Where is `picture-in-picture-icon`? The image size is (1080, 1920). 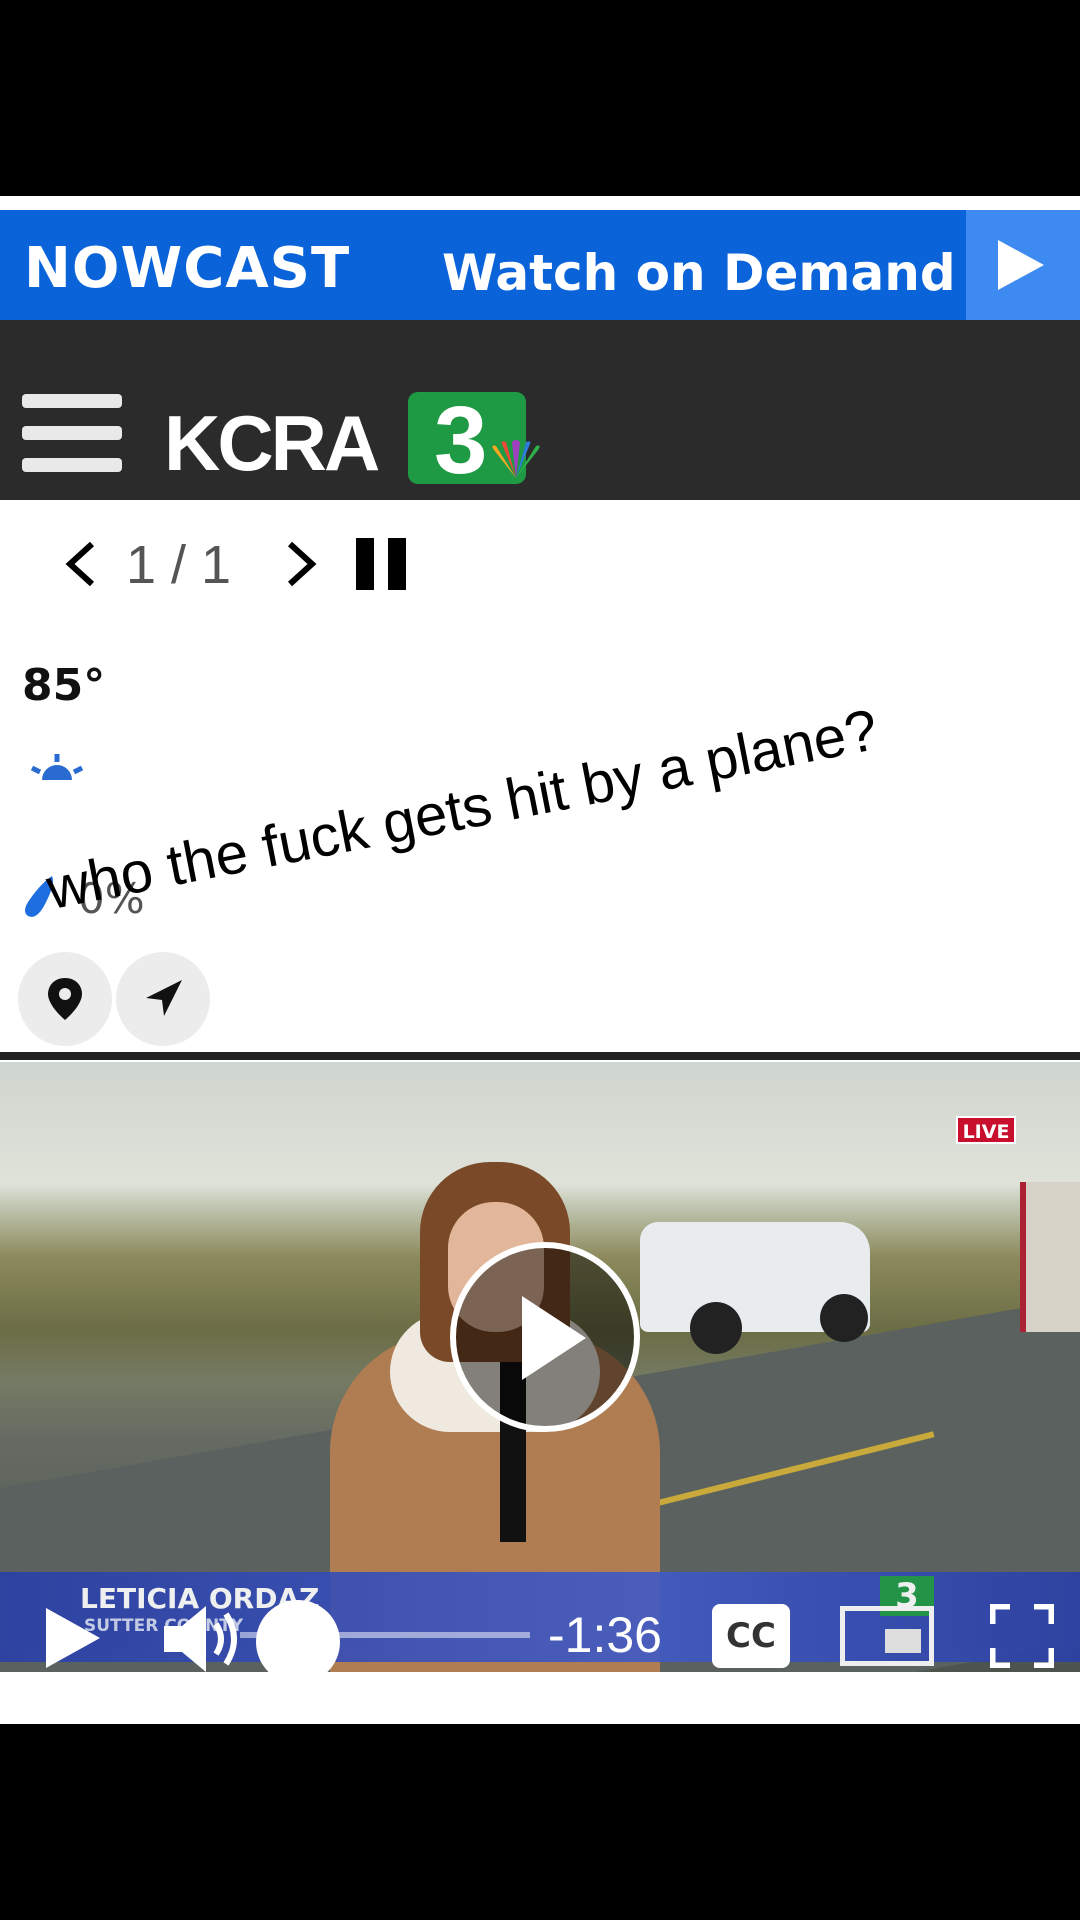 picture-in-picture-icon is located at coordinates (887, 1636).